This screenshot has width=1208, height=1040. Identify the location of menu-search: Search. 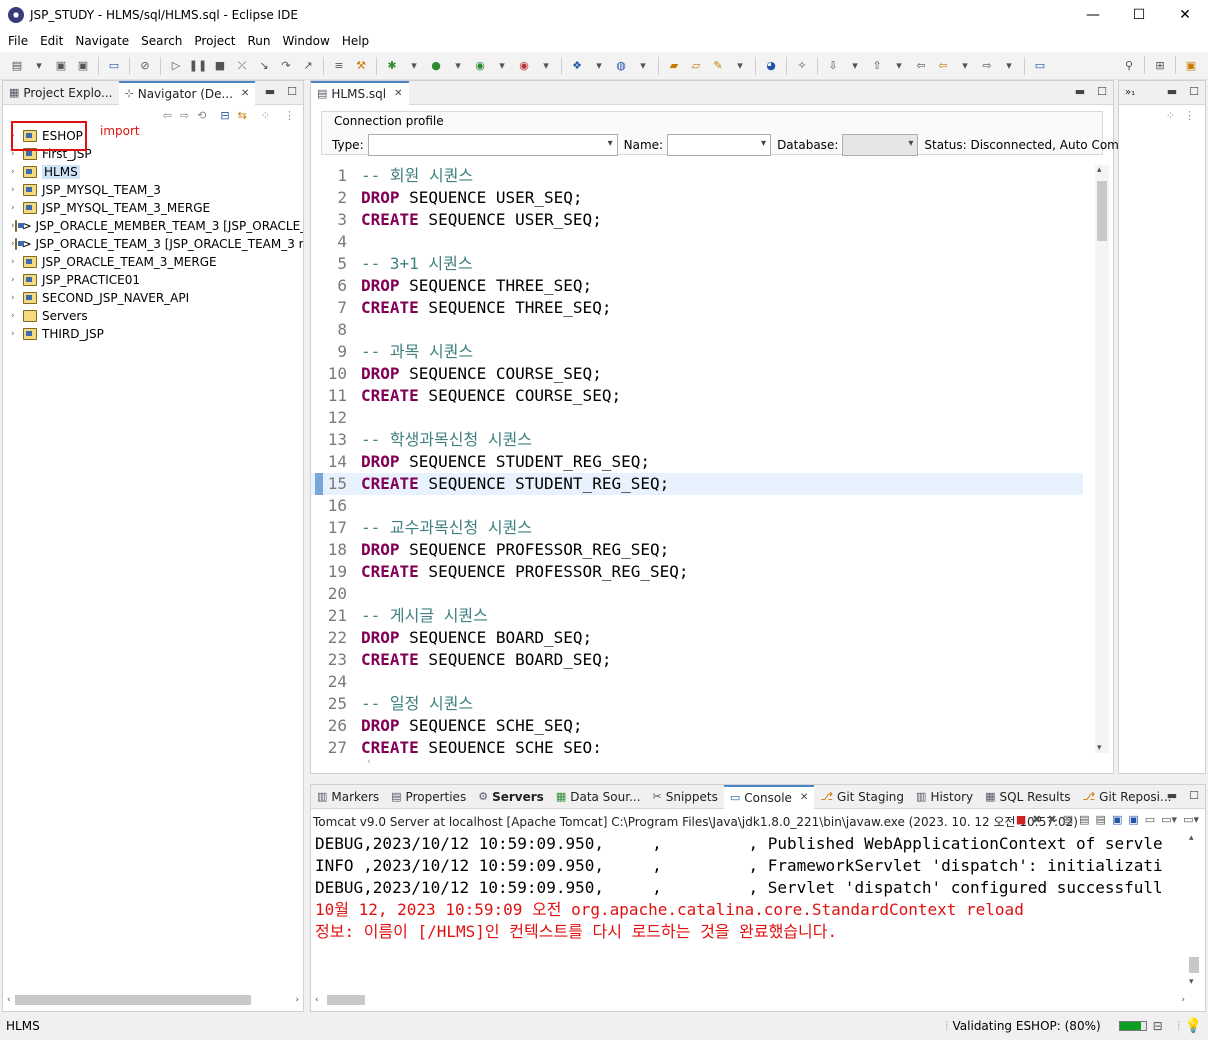
(161, 41).